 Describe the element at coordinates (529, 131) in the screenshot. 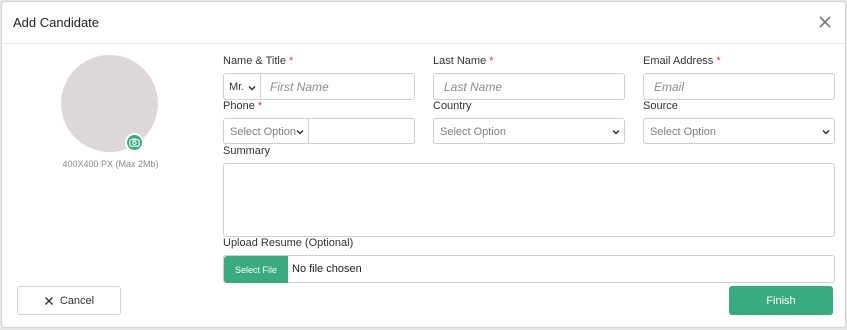

I see `country-select: Select Option` at that location.